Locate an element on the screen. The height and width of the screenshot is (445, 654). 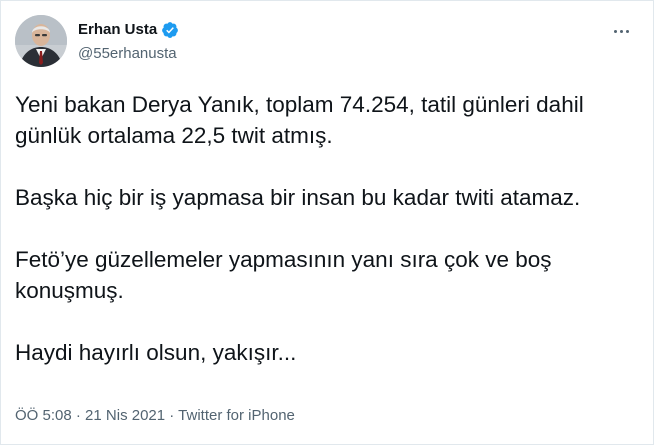
display-name: Erhan Usta is located at coordinates (117, 30).